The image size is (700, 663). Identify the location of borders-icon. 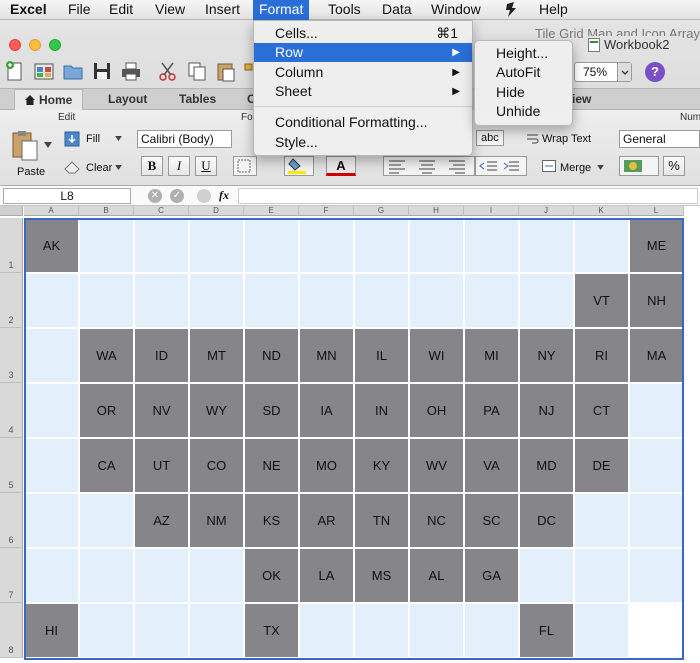
(245, 166).